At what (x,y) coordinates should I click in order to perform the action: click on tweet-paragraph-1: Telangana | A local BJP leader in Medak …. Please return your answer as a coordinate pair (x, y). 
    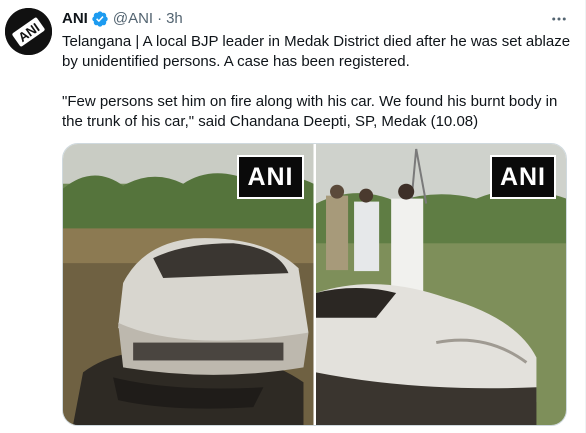
    Looking at the image, I should click on (316, 51).